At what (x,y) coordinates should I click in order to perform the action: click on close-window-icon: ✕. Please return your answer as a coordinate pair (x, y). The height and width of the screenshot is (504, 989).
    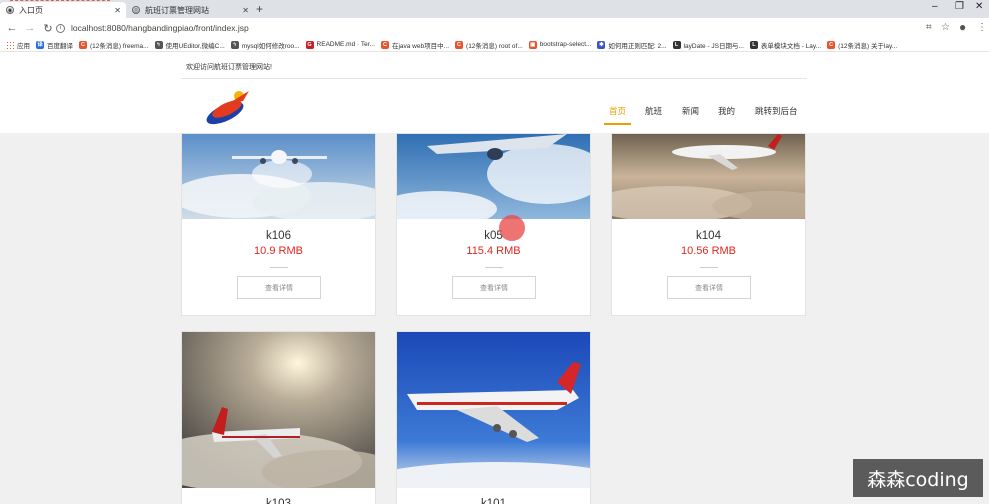
    Looking at the image, I should click on (979, 6).